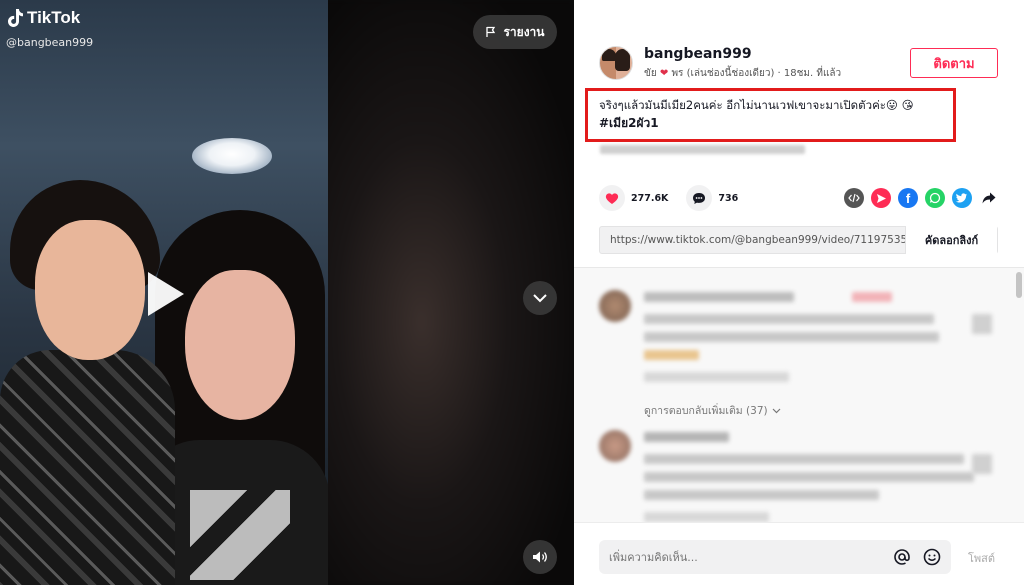 The height and width of the screenshot is (585, 1024). Describe the element at coordinates (902, 557) in the screenshot. I see `mention-icon` at that location.